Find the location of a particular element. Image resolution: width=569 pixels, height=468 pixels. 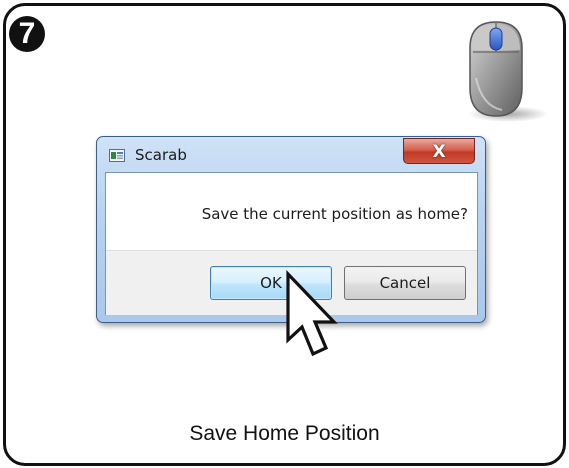

dialog-titlebar: Scarab X is located at coordinates (291, 154).